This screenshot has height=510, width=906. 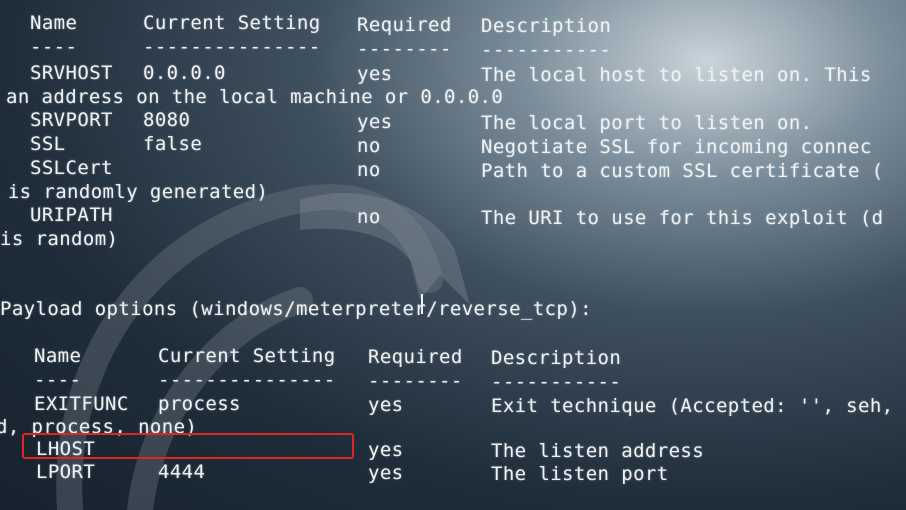 I want to click on option-value: false, so click(x=173, y=144).